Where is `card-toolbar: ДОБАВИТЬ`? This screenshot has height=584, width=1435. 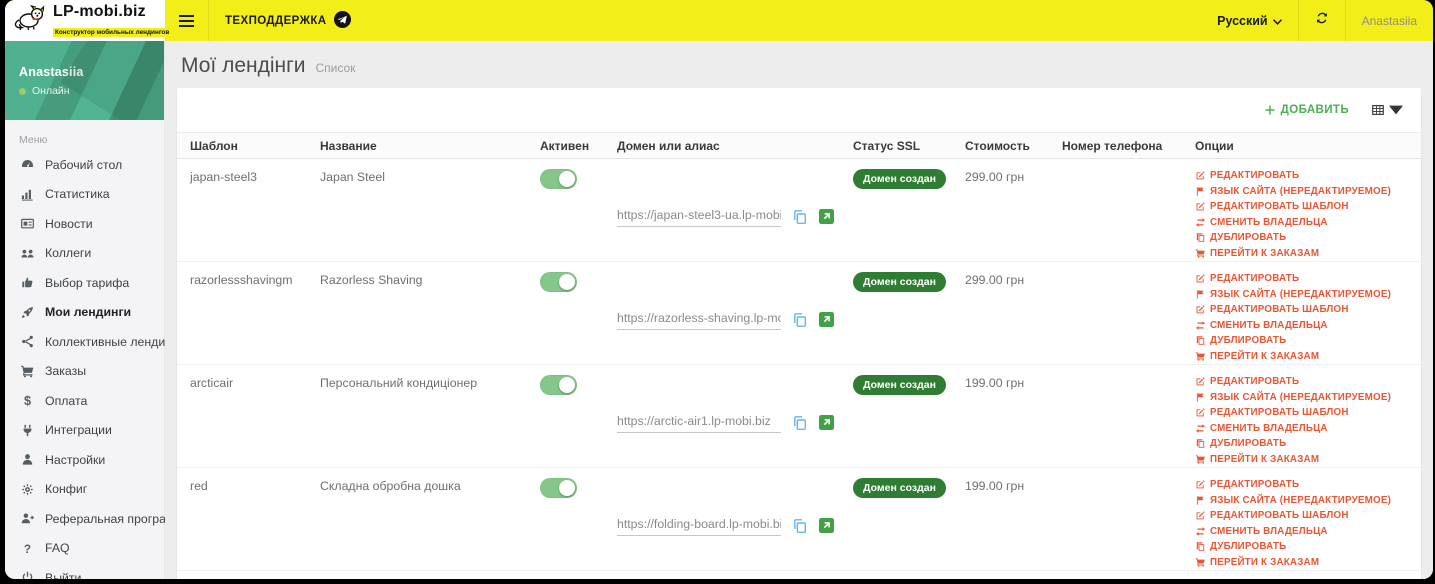 card-toolbar: ДОБАВИТЬ is located at coordinates (799, 110).